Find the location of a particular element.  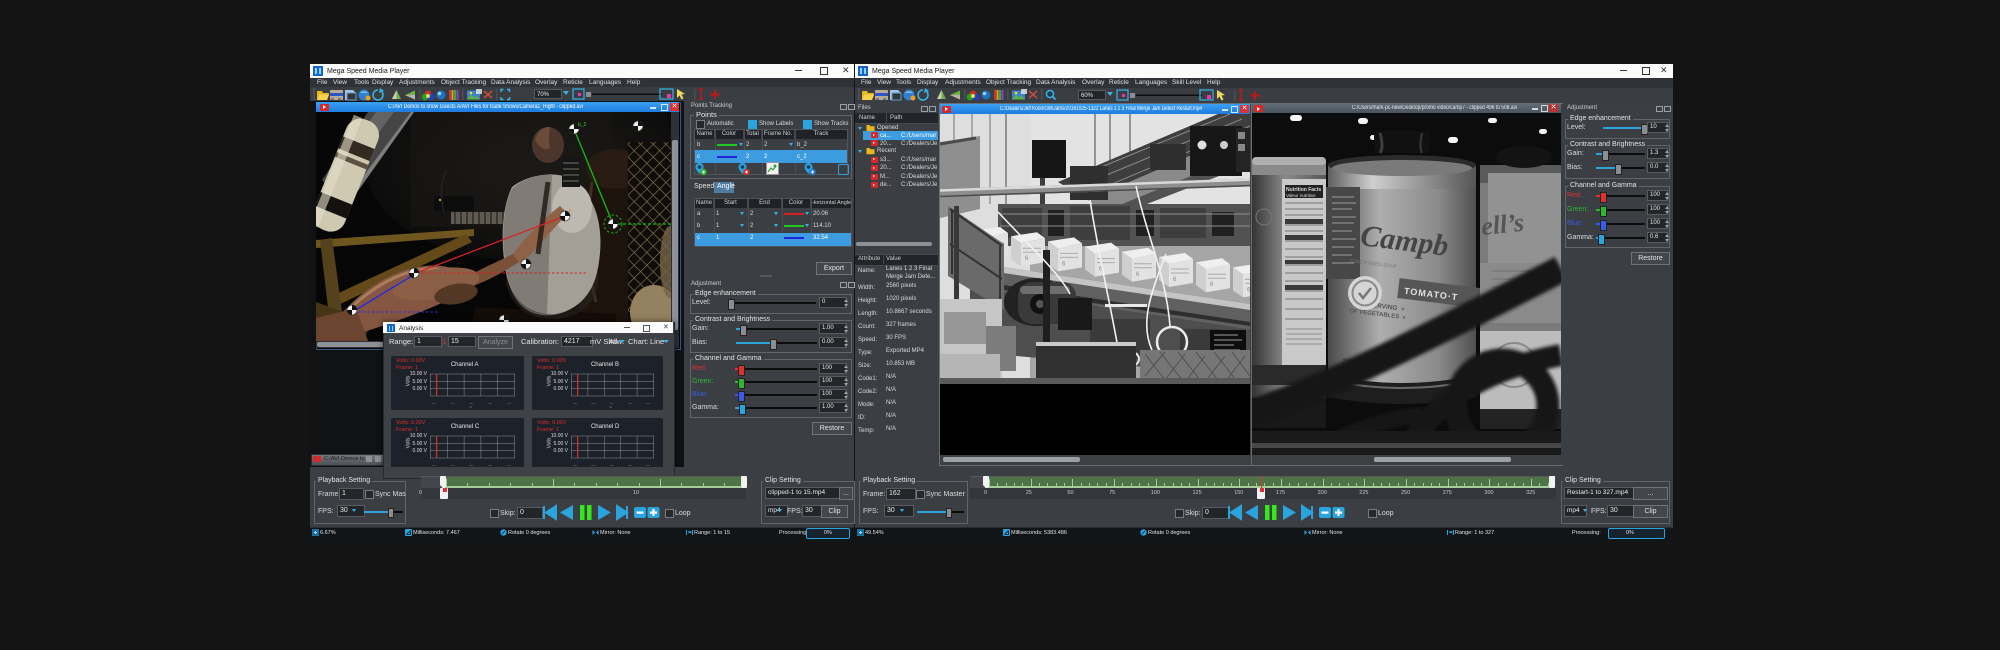

svg-text: b_2 is located at coordinates (582, 125).